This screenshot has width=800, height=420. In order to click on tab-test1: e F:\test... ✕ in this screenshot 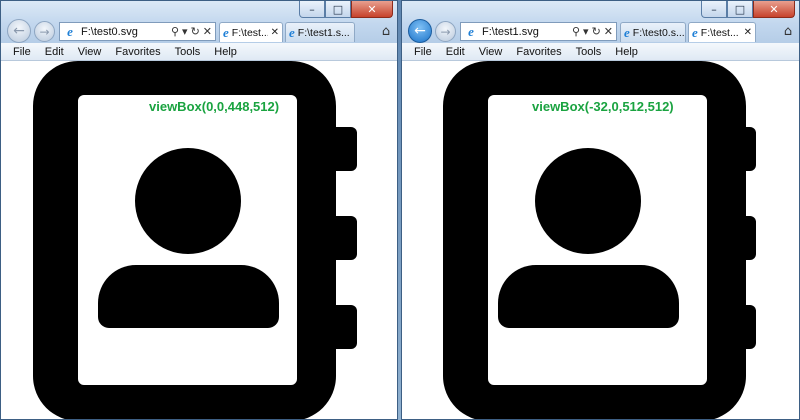, I will do `click(722, 32)`.